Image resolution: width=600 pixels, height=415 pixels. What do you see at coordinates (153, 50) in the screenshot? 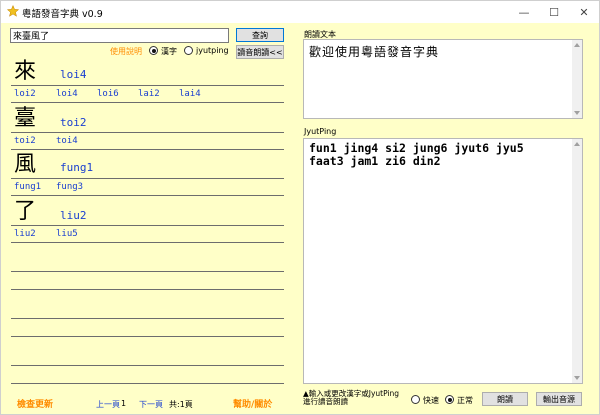
I see `radio-hanzi` at bounding box center [153, 50].